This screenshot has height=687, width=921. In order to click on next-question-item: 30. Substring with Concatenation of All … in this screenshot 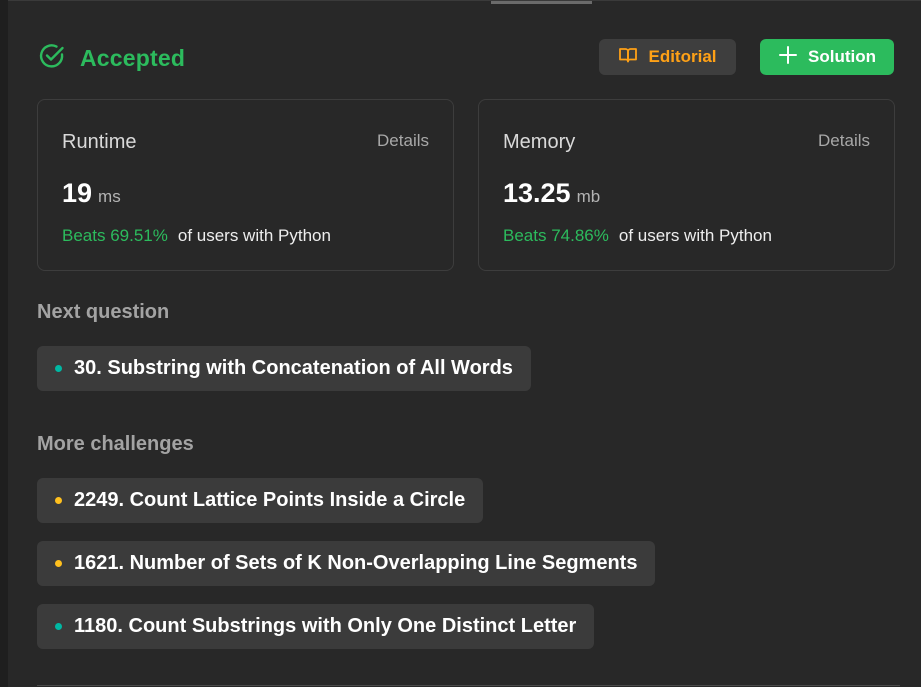, I will do `click(284, 368)`.